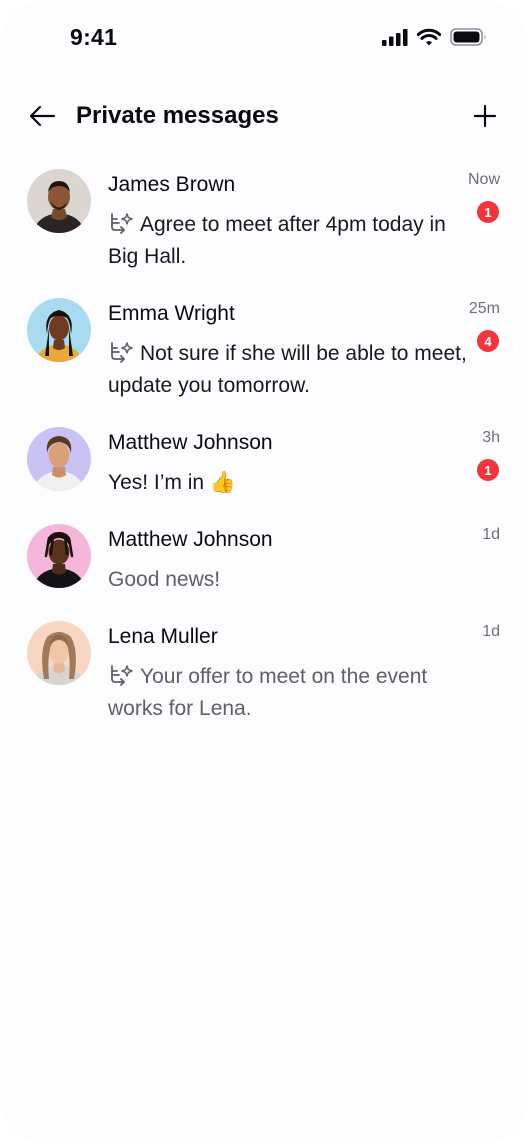 The height and width of the screenshot is (1144, 528). I want to click on contact-name: James Brown, so click(172, 184).